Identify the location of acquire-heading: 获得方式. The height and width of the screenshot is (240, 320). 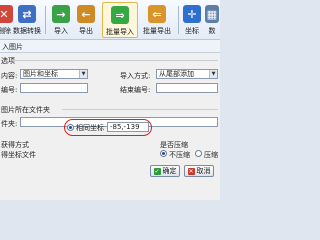
(15, 145).